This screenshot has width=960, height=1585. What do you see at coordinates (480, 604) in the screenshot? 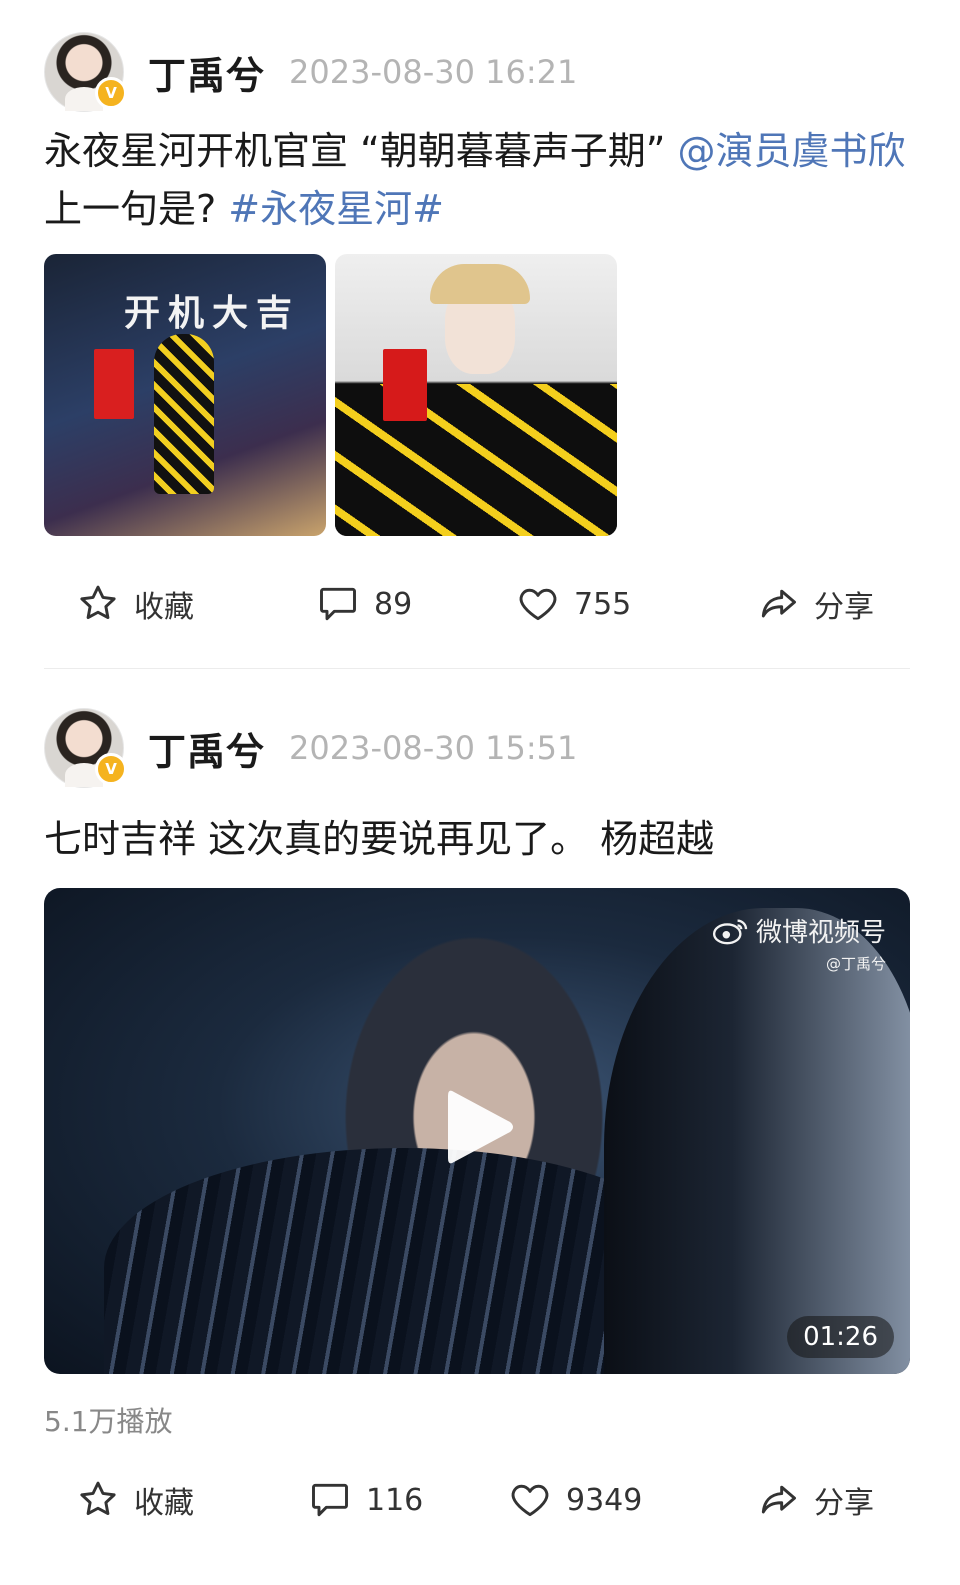
I see `action-bar: 收藏 89 755 分享` at bounding box center [480, 604].